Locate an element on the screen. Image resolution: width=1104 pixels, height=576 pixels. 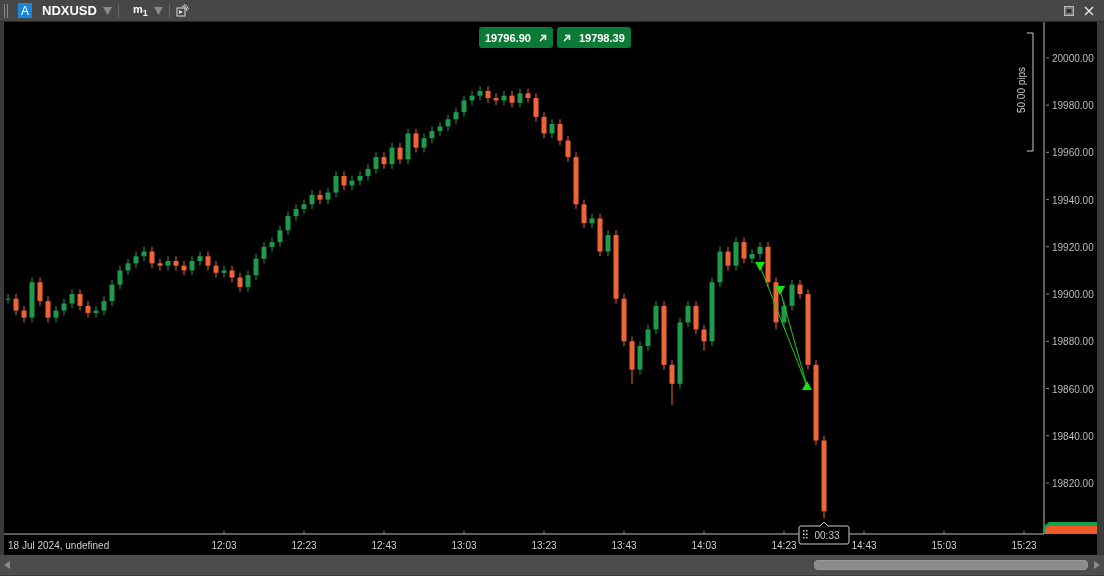
timeframe-label: m$_{1}$ is located at coordinates (140, 10).